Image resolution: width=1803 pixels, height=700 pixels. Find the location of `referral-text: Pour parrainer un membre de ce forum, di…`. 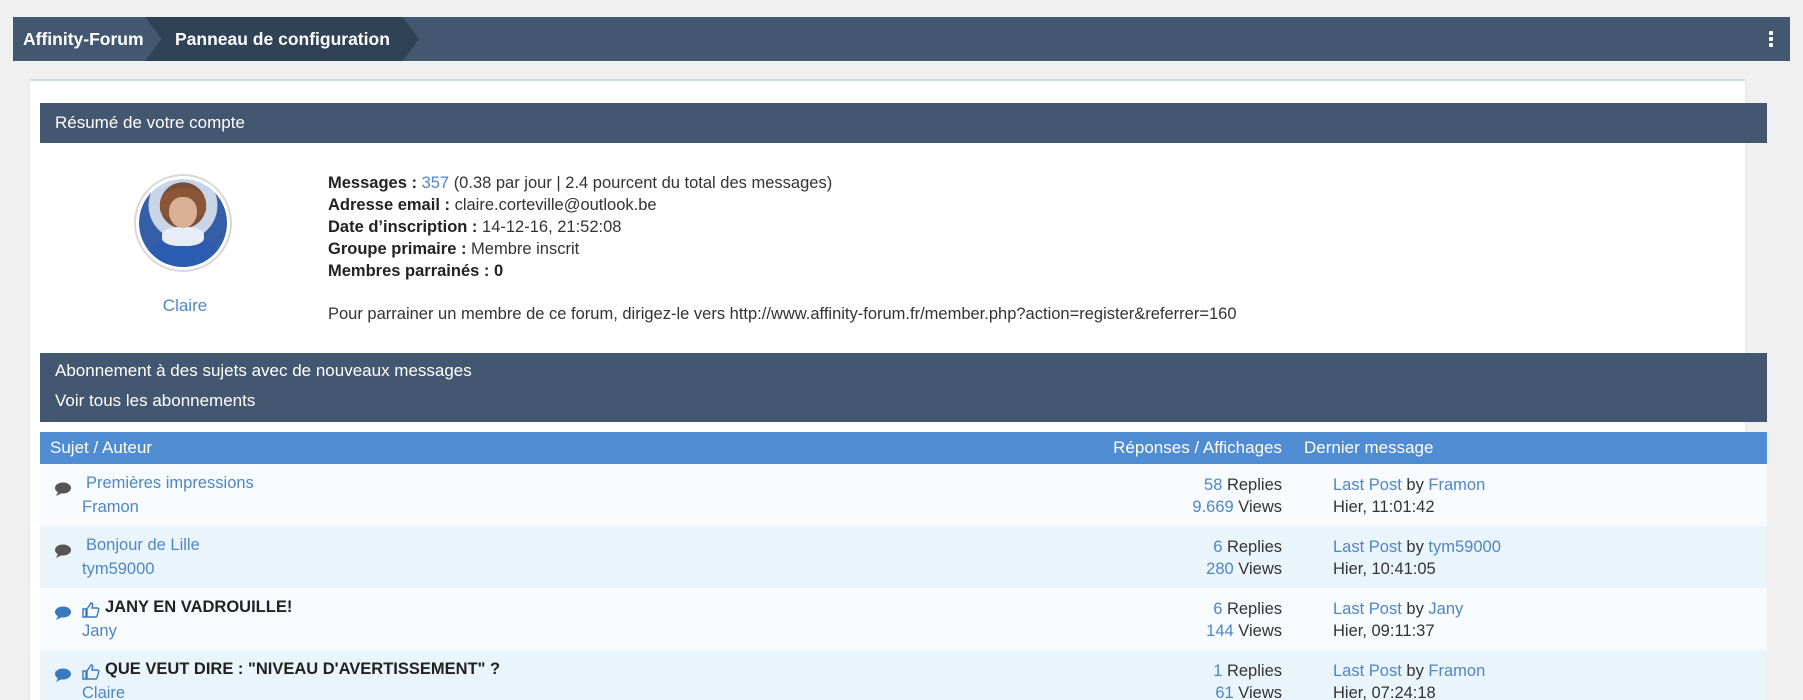

referral-text: Pour parrainer un membre de ce forum, di… is located at coordinates (782, 314).